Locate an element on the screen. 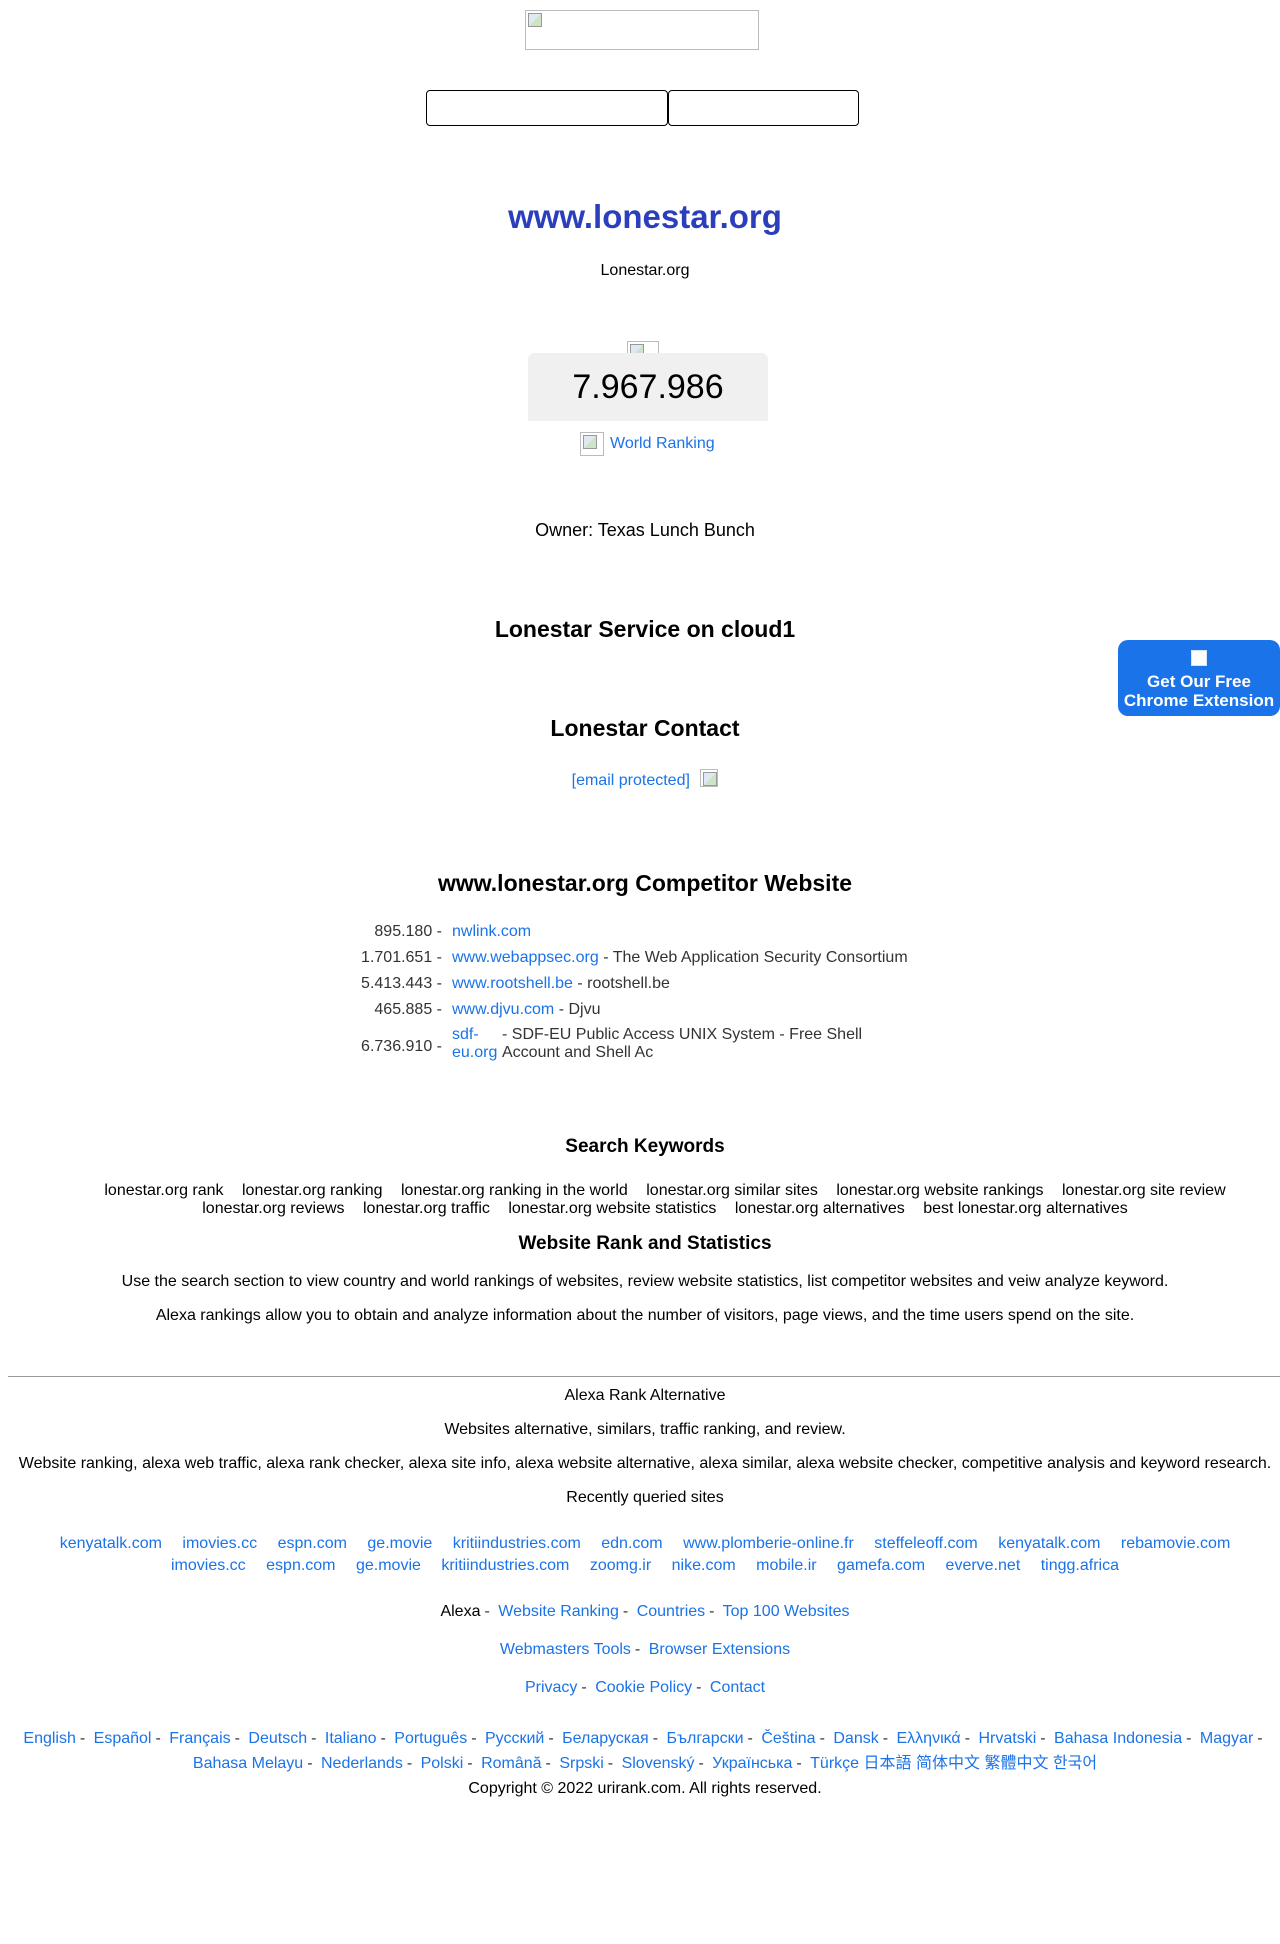  language-link: 한국어 is located at coordinates (1075, 1763).